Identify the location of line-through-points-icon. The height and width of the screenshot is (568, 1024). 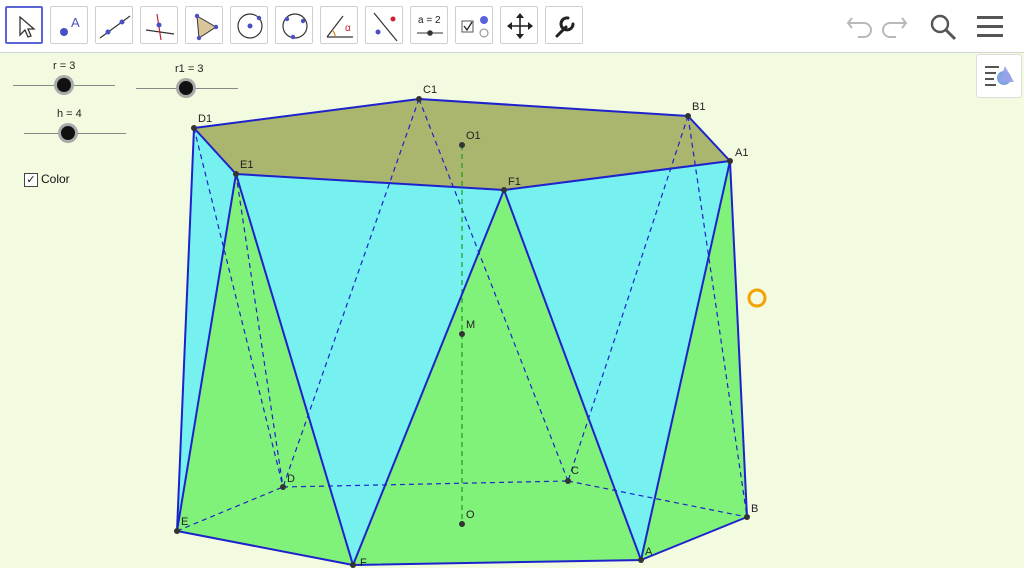
(115, 27).